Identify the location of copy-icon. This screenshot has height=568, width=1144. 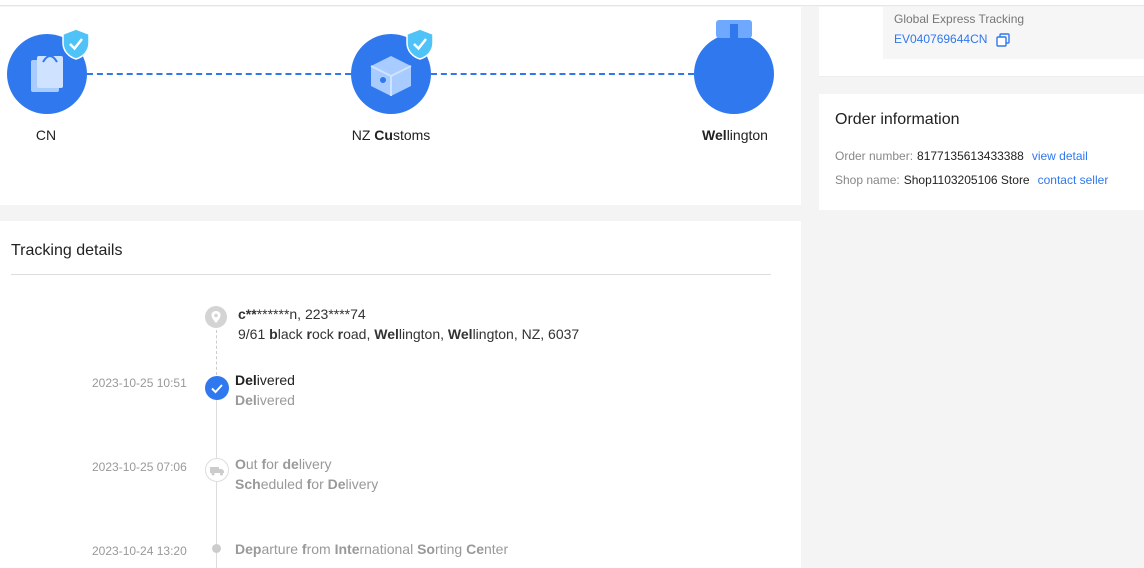
(1003, 40).